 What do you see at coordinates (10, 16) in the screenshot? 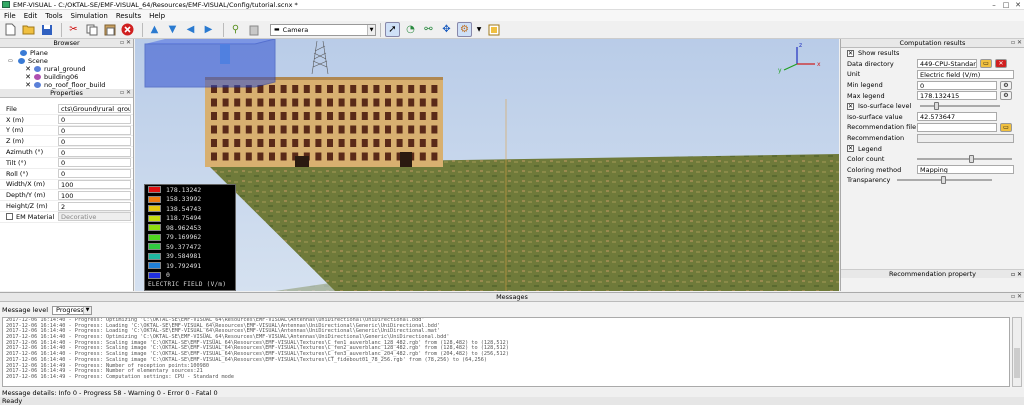
I see `menu-file: File` at bounding box center [10, 16].